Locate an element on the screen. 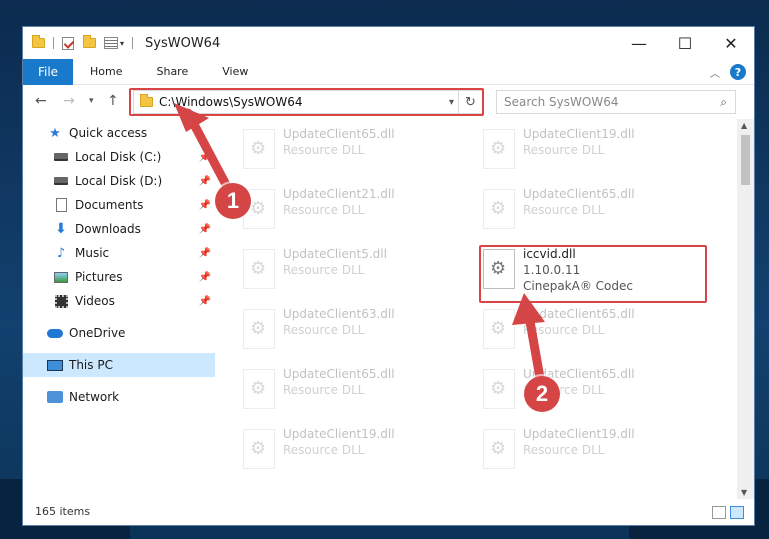 The height and width of the screenshot is (539, 769). search-box: Search SysWOW64 ⌕ is located at coordinates (616, 102).